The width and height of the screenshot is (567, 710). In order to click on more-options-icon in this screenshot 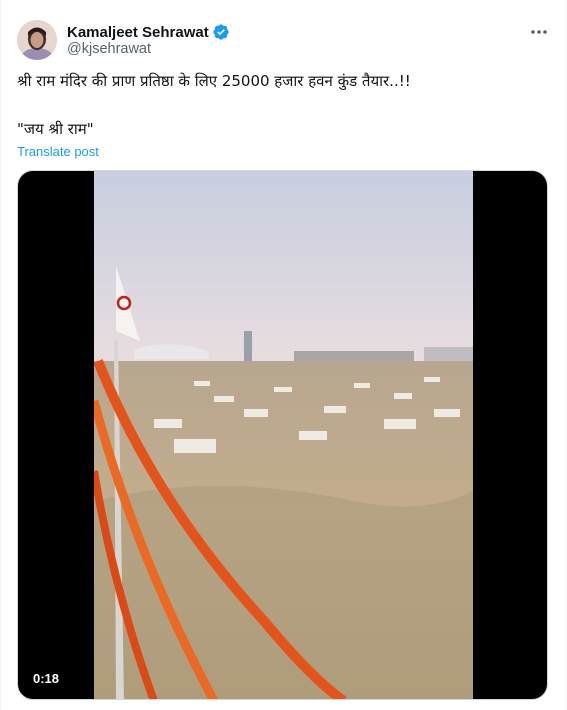, I will do `click(539, 32)`.